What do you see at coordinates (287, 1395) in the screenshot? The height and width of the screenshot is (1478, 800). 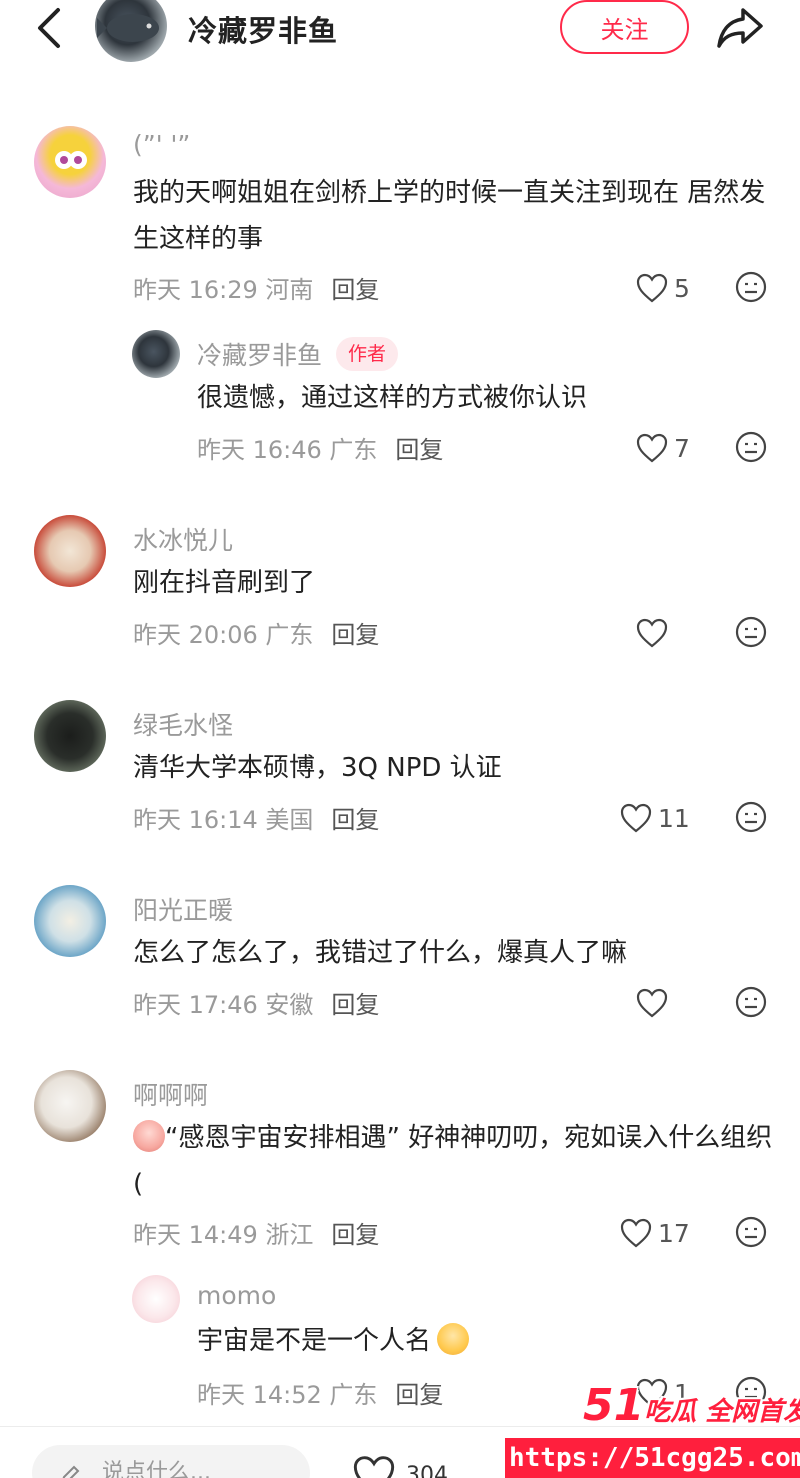 I see `comment-time: 昨天 14:52 广东` at bounding box center [287, 1395].